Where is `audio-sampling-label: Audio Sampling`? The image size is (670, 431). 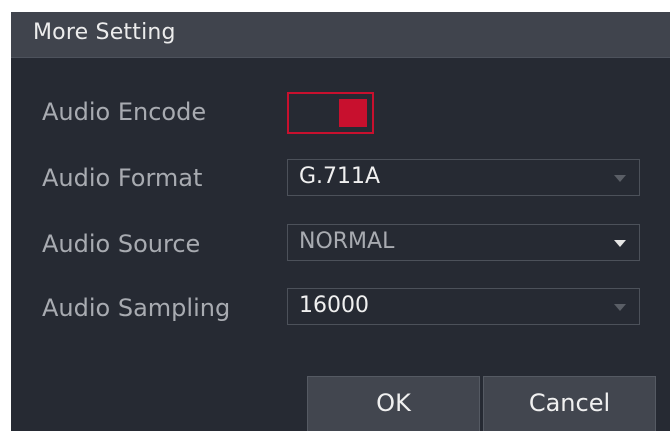 audio-sampling-label: Audio Sampling is located at coordinates (136, 308).